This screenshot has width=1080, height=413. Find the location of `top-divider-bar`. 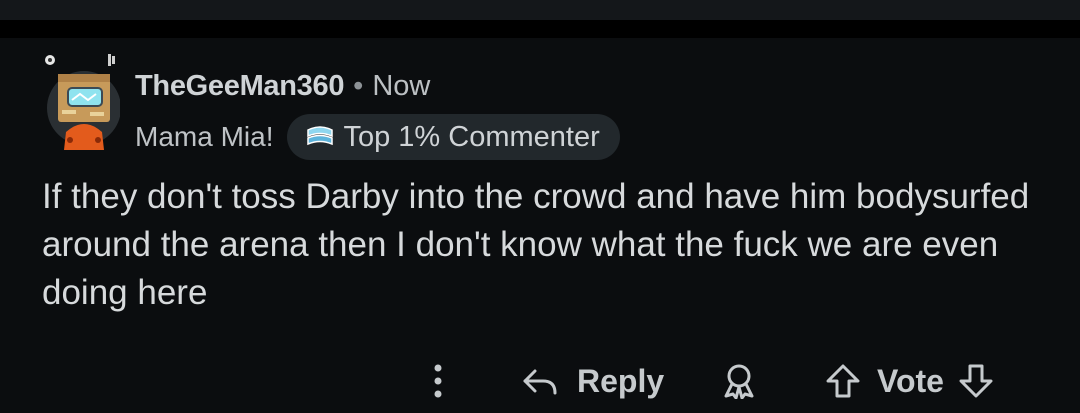

top-divider-bar is located at coordinates (540, 29).